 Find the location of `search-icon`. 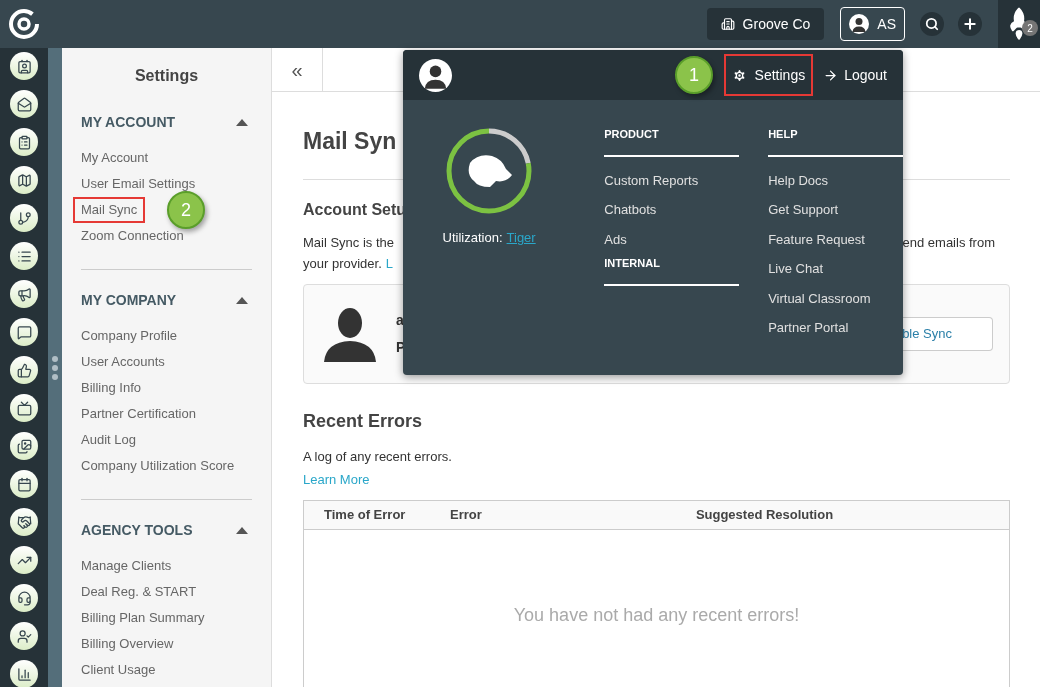

search-icon is located at coordinates (932, 24).